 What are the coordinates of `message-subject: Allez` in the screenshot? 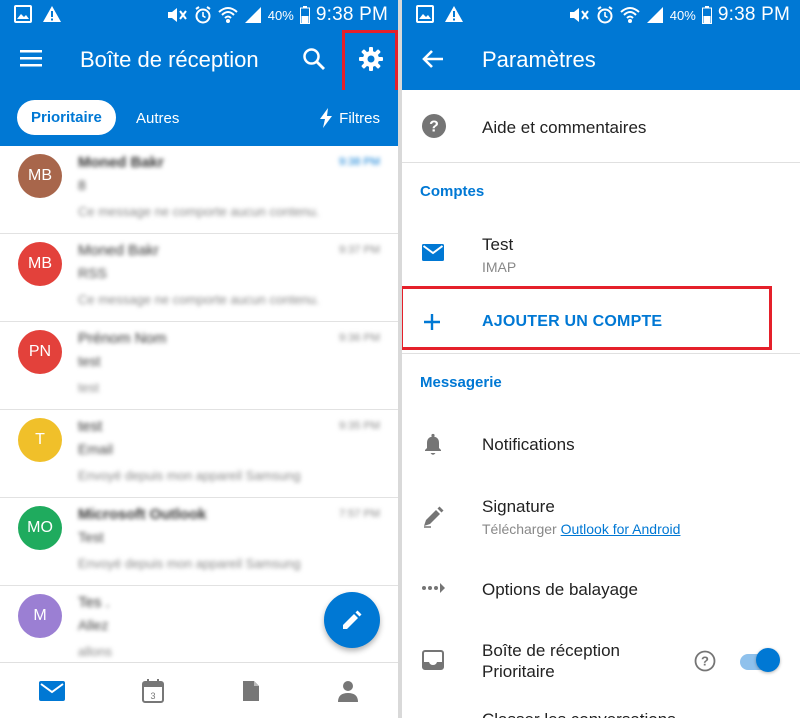 It's located at (93, 625).